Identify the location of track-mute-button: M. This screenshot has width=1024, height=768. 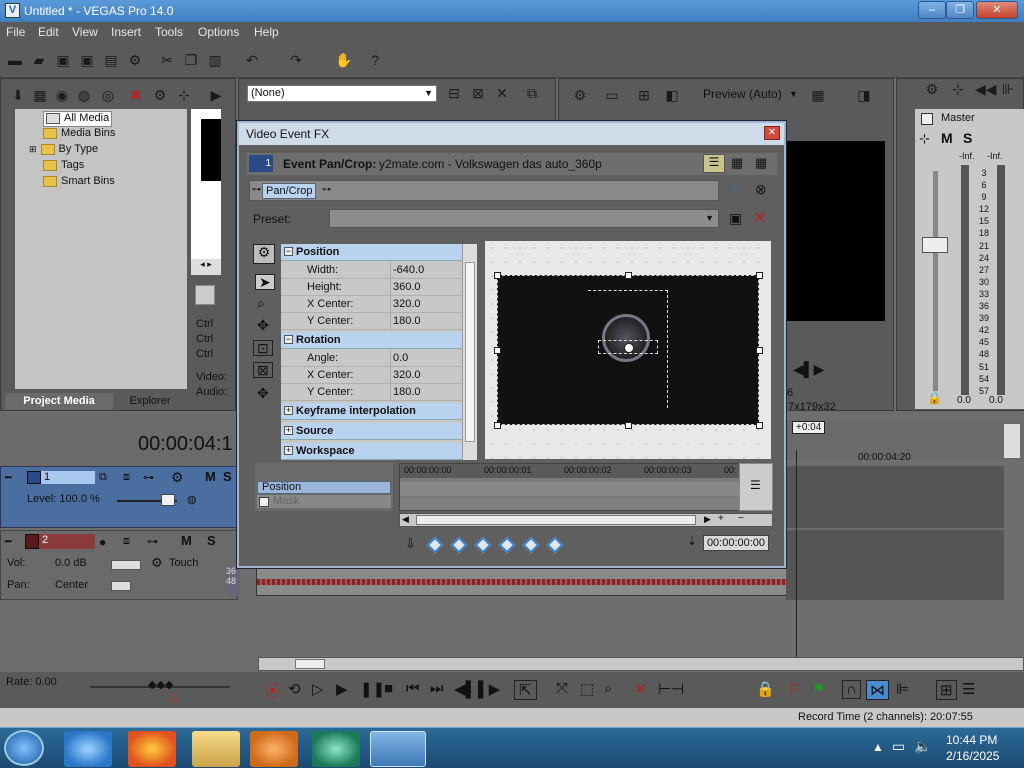
(210, 476).